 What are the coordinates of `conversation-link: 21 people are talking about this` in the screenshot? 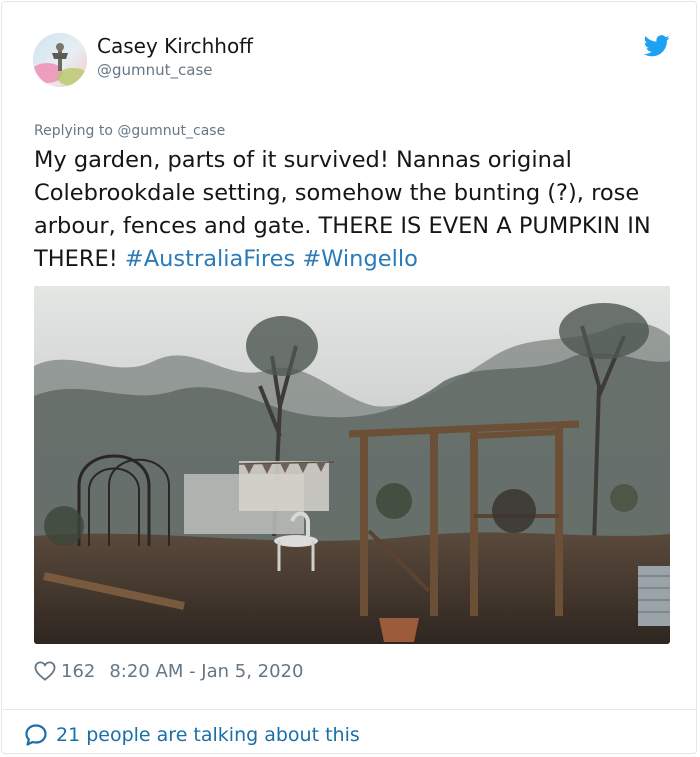 It's located at (192, 735).